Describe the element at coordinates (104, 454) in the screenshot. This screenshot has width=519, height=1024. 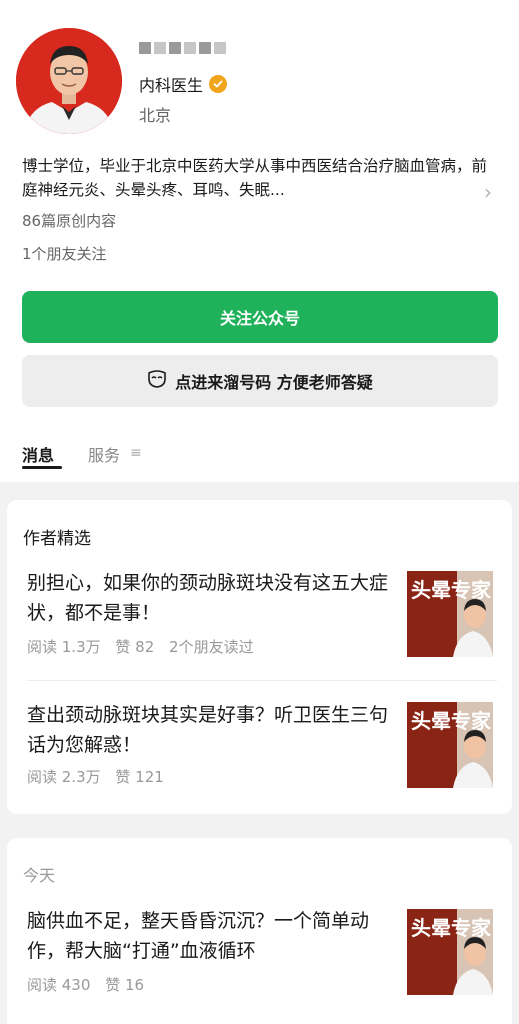
I see `tab-services: 服务` at that location.